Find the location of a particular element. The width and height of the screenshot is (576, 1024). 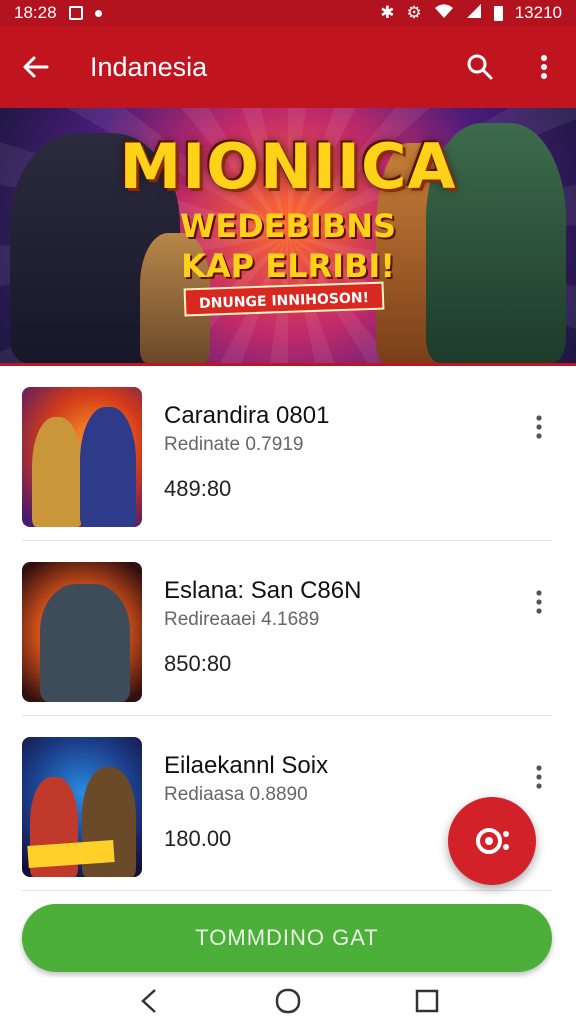

back-button is located at coordinates (35, 67).